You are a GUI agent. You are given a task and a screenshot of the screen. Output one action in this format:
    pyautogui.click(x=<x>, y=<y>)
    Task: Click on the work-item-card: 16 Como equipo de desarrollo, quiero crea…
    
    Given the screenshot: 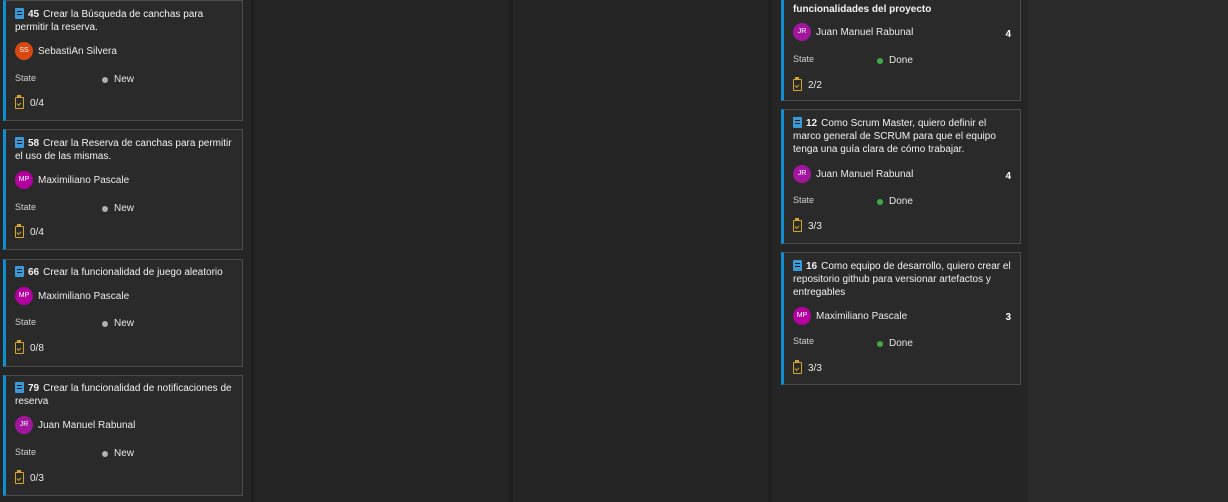 What is the action you would take?
    pyautogui.click(x=901, y=318)
    